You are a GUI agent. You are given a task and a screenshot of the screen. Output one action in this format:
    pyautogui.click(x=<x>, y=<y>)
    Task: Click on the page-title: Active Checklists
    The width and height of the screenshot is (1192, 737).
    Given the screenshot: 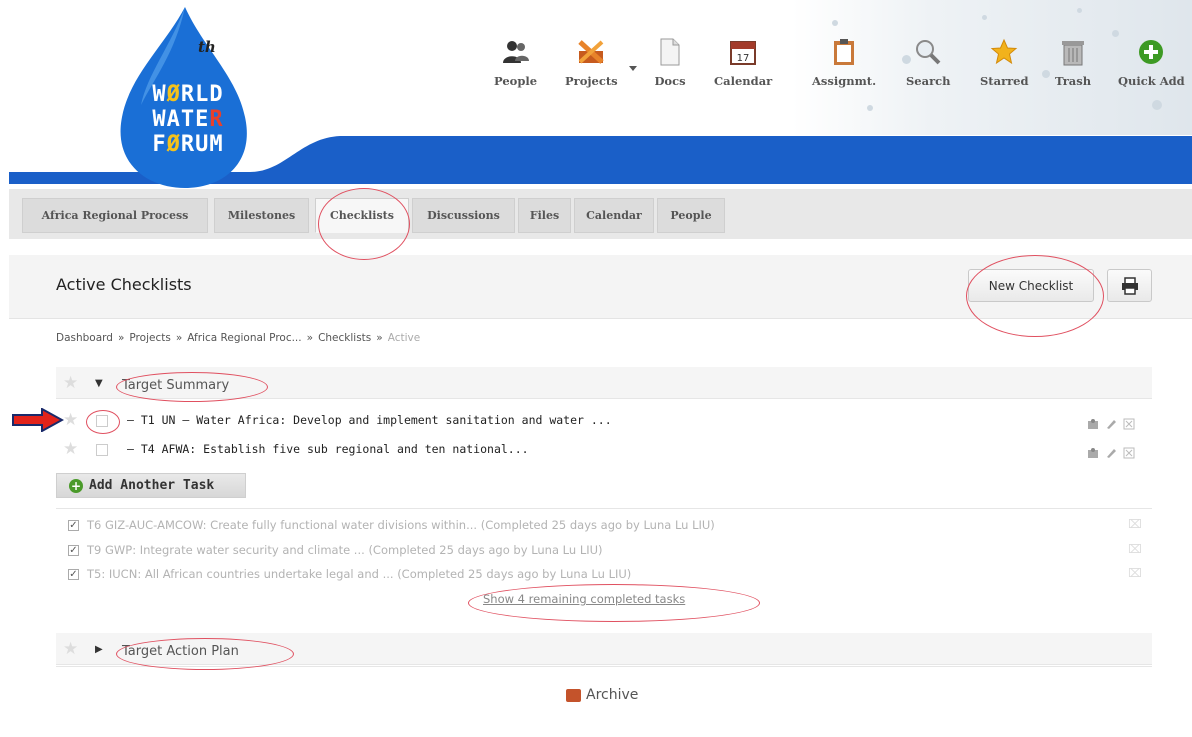 What is the action you would take?
    pyautogui.click(x=124, y=284)
    